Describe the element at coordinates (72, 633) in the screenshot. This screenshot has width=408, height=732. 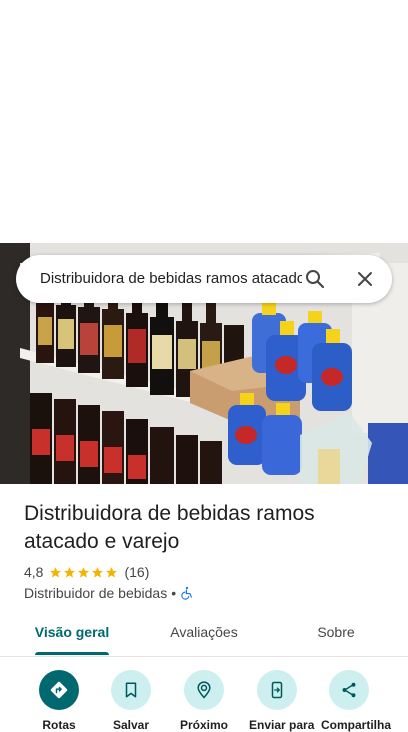
I see `tab-overview: Visão geral` at that location.